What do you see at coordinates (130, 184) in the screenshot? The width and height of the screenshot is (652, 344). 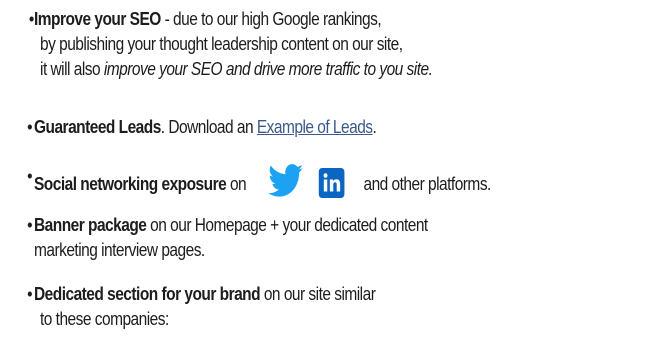 I see `item-title: Social networking exposure` at bounding box center [130, 184].